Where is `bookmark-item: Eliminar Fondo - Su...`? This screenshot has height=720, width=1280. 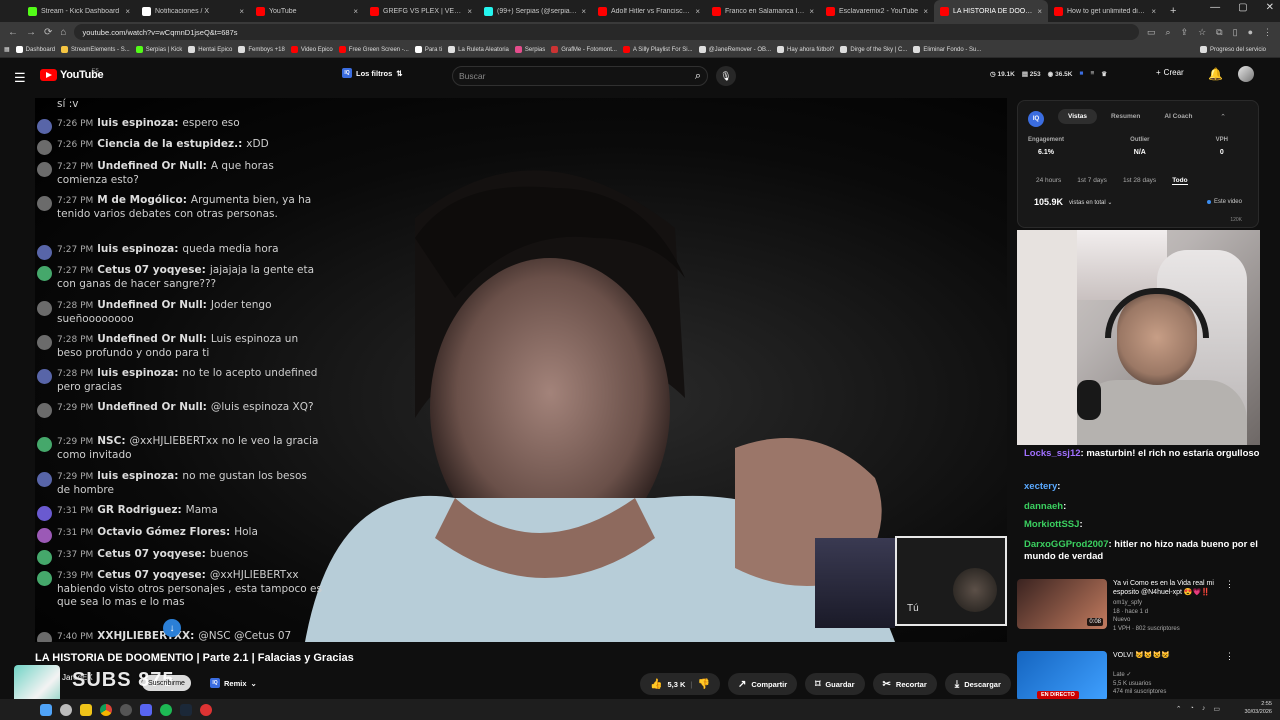 bookmark-item: Eliminar Fondo - Su... is located at coordinates (947, 49).